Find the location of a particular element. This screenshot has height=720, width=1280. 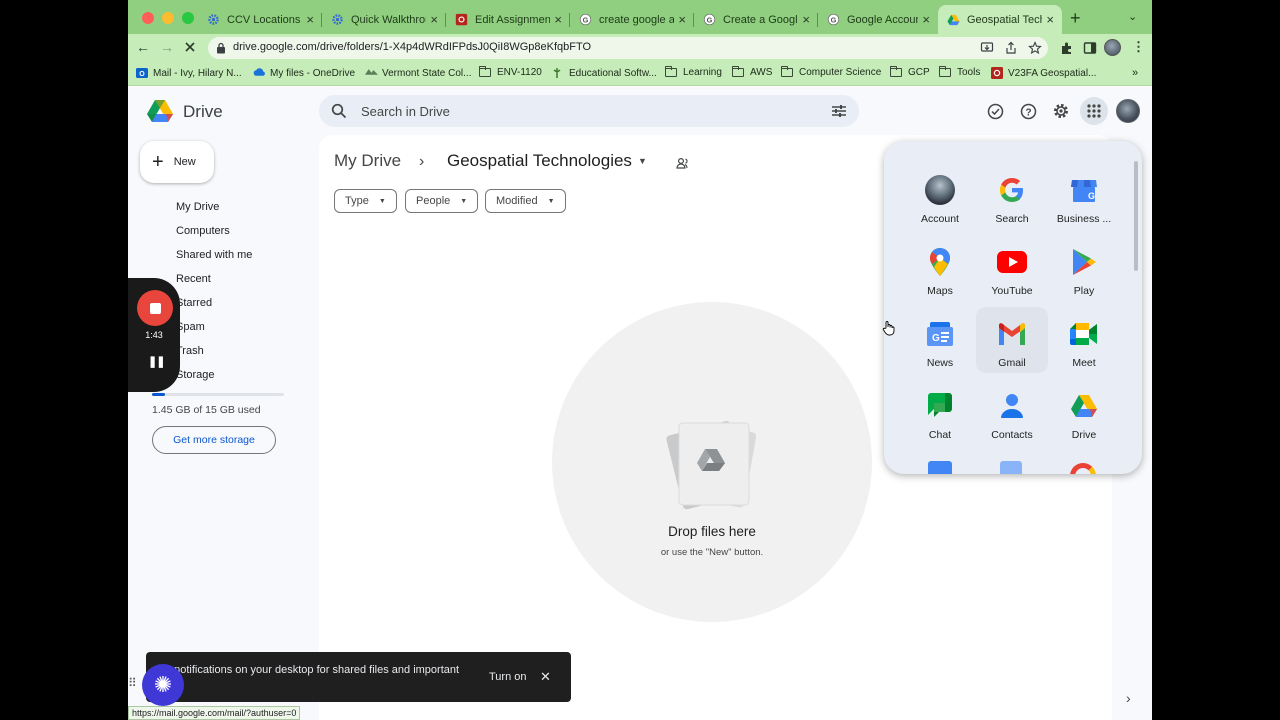

app-label: Maps is located at coordinates (940, 291).